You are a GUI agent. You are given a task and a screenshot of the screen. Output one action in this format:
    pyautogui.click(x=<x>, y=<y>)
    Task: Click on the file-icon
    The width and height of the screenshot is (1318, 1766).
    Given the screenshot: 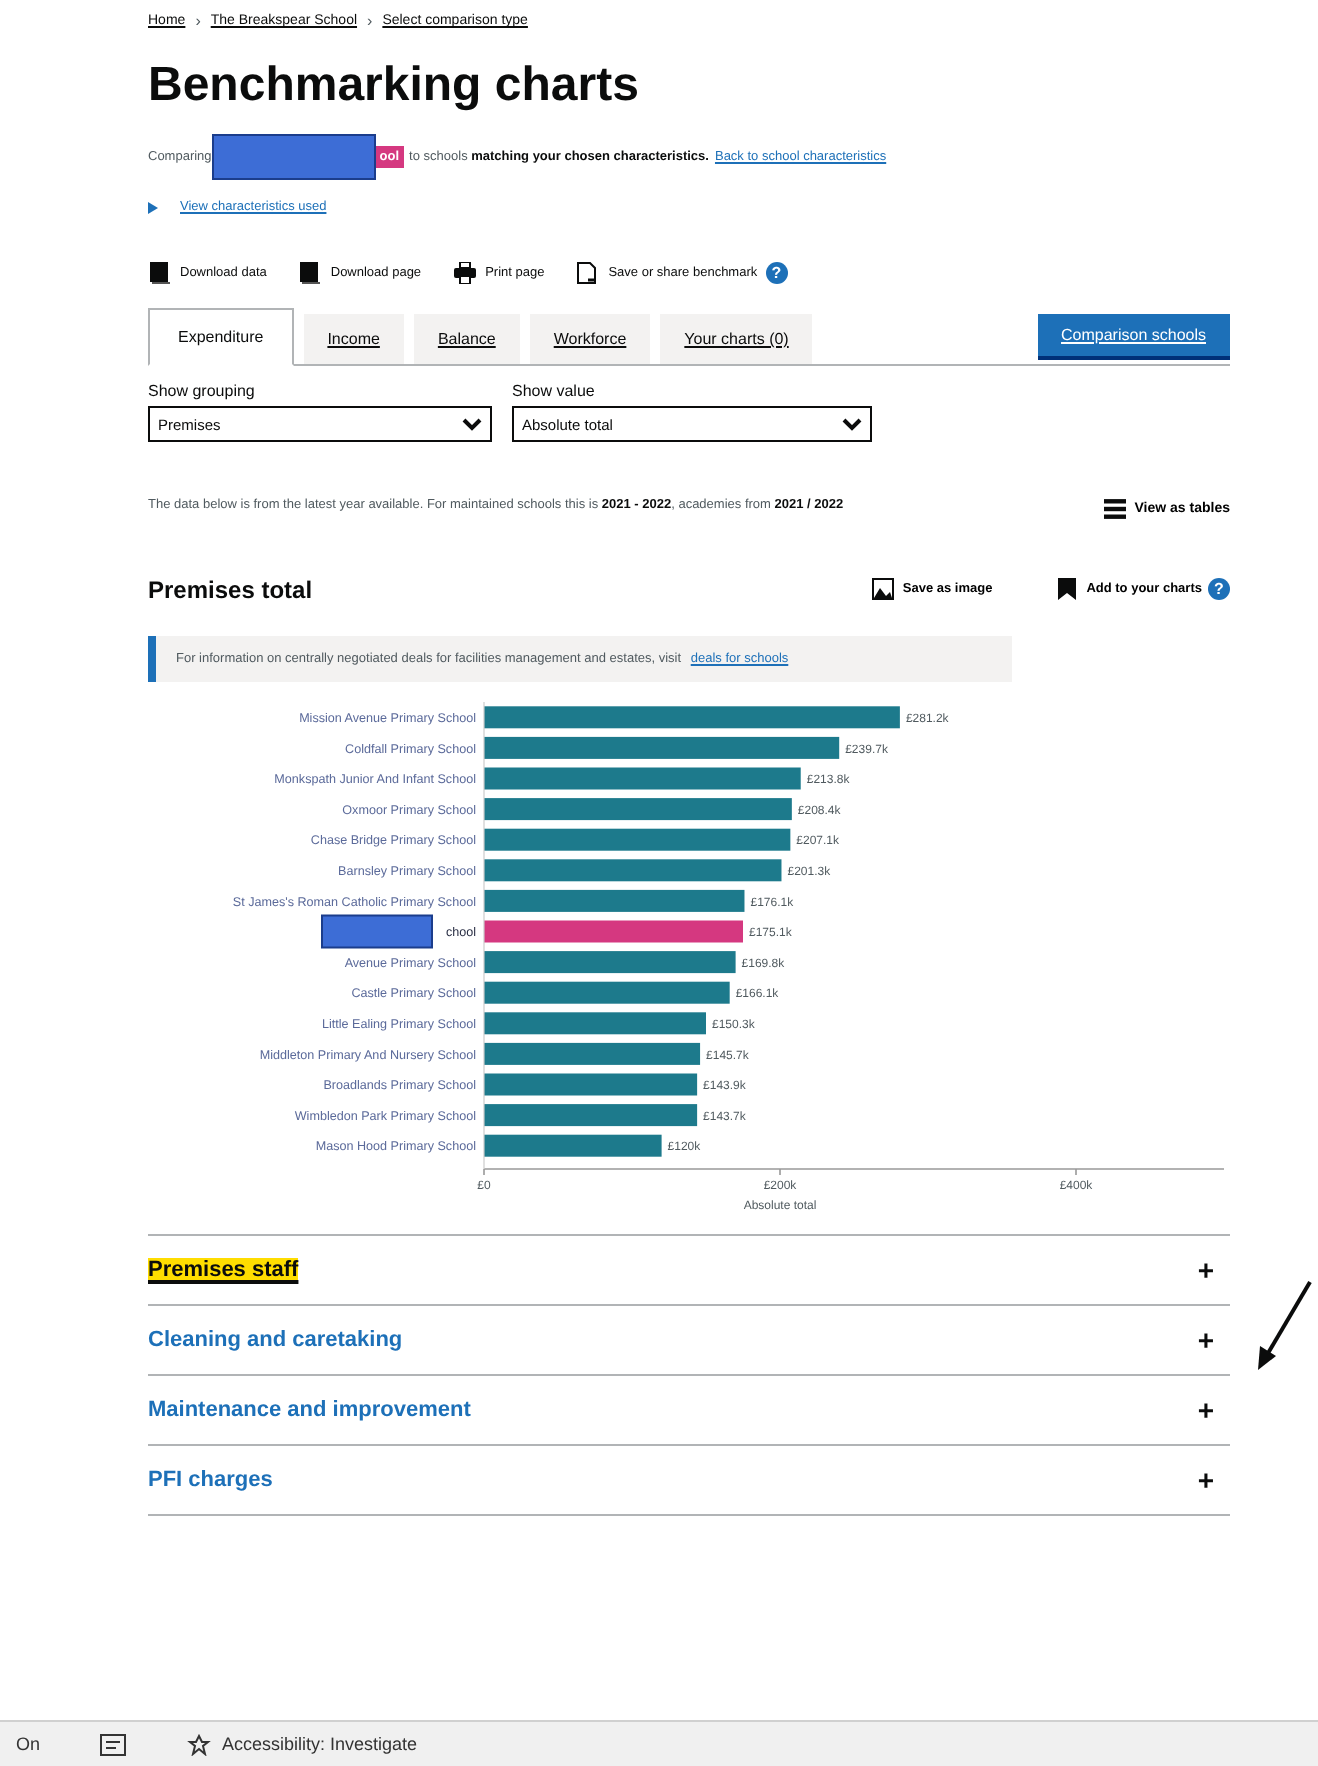 What is the action you would take?
    pyautogui.click(x=587, y=273)
    